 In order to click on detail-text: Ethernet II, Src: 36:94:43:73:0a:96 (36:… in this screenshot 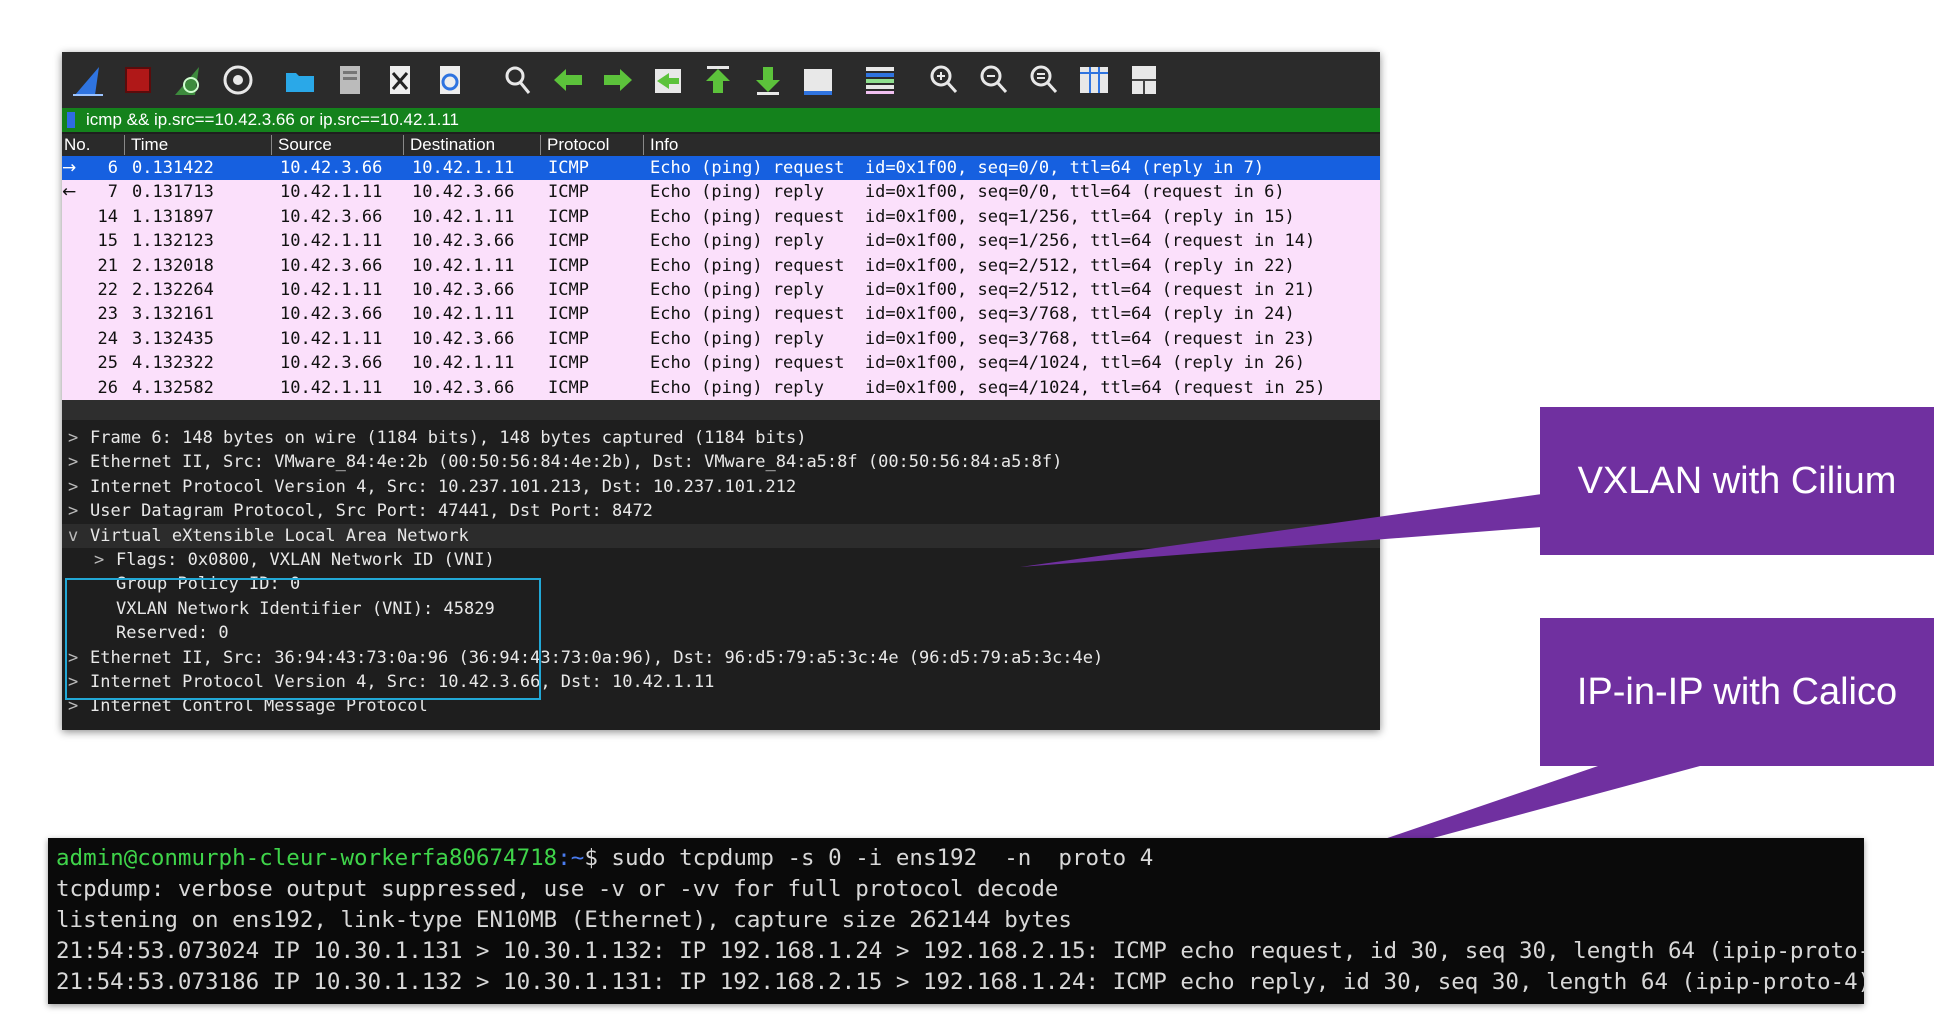, I will do `click(597, 657)`.